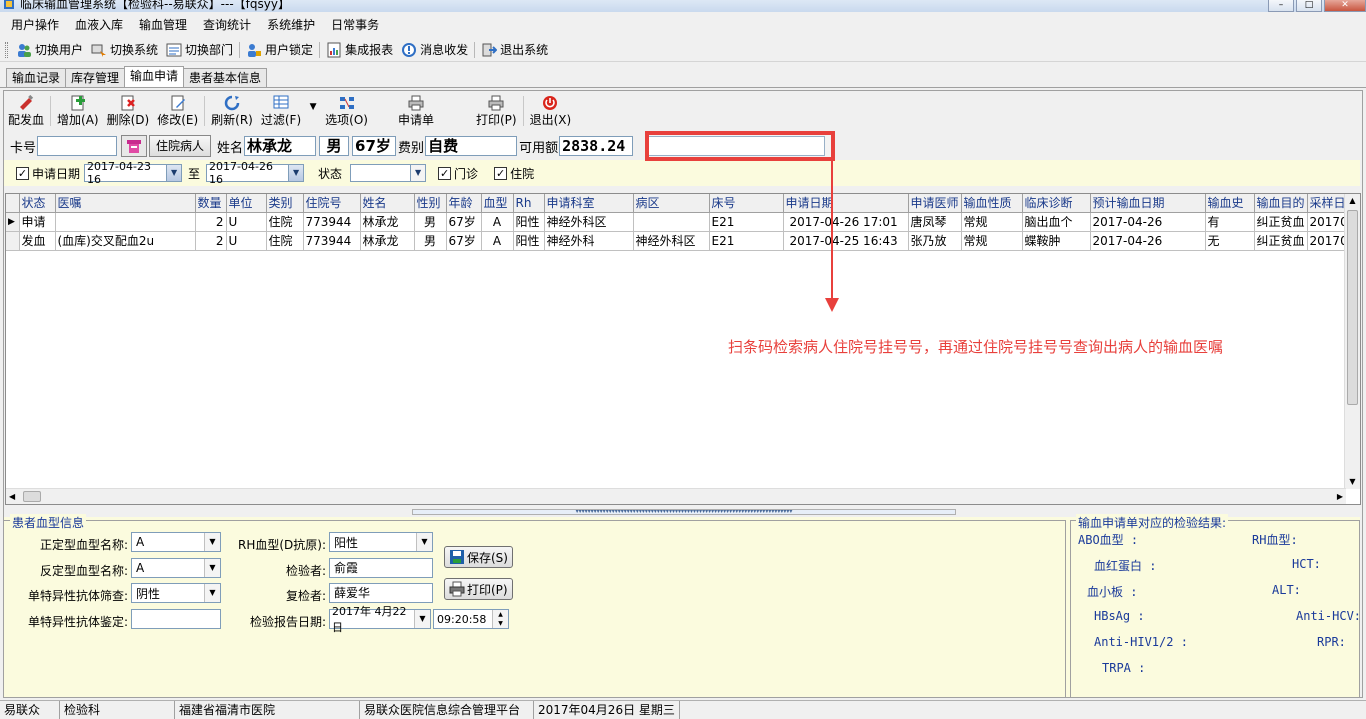 This screenshot has width=1366, height=719. What do you see at coordinates (134, 146) in the screenshot?
I see `card-reader-button` at bounding box center [134, 146].